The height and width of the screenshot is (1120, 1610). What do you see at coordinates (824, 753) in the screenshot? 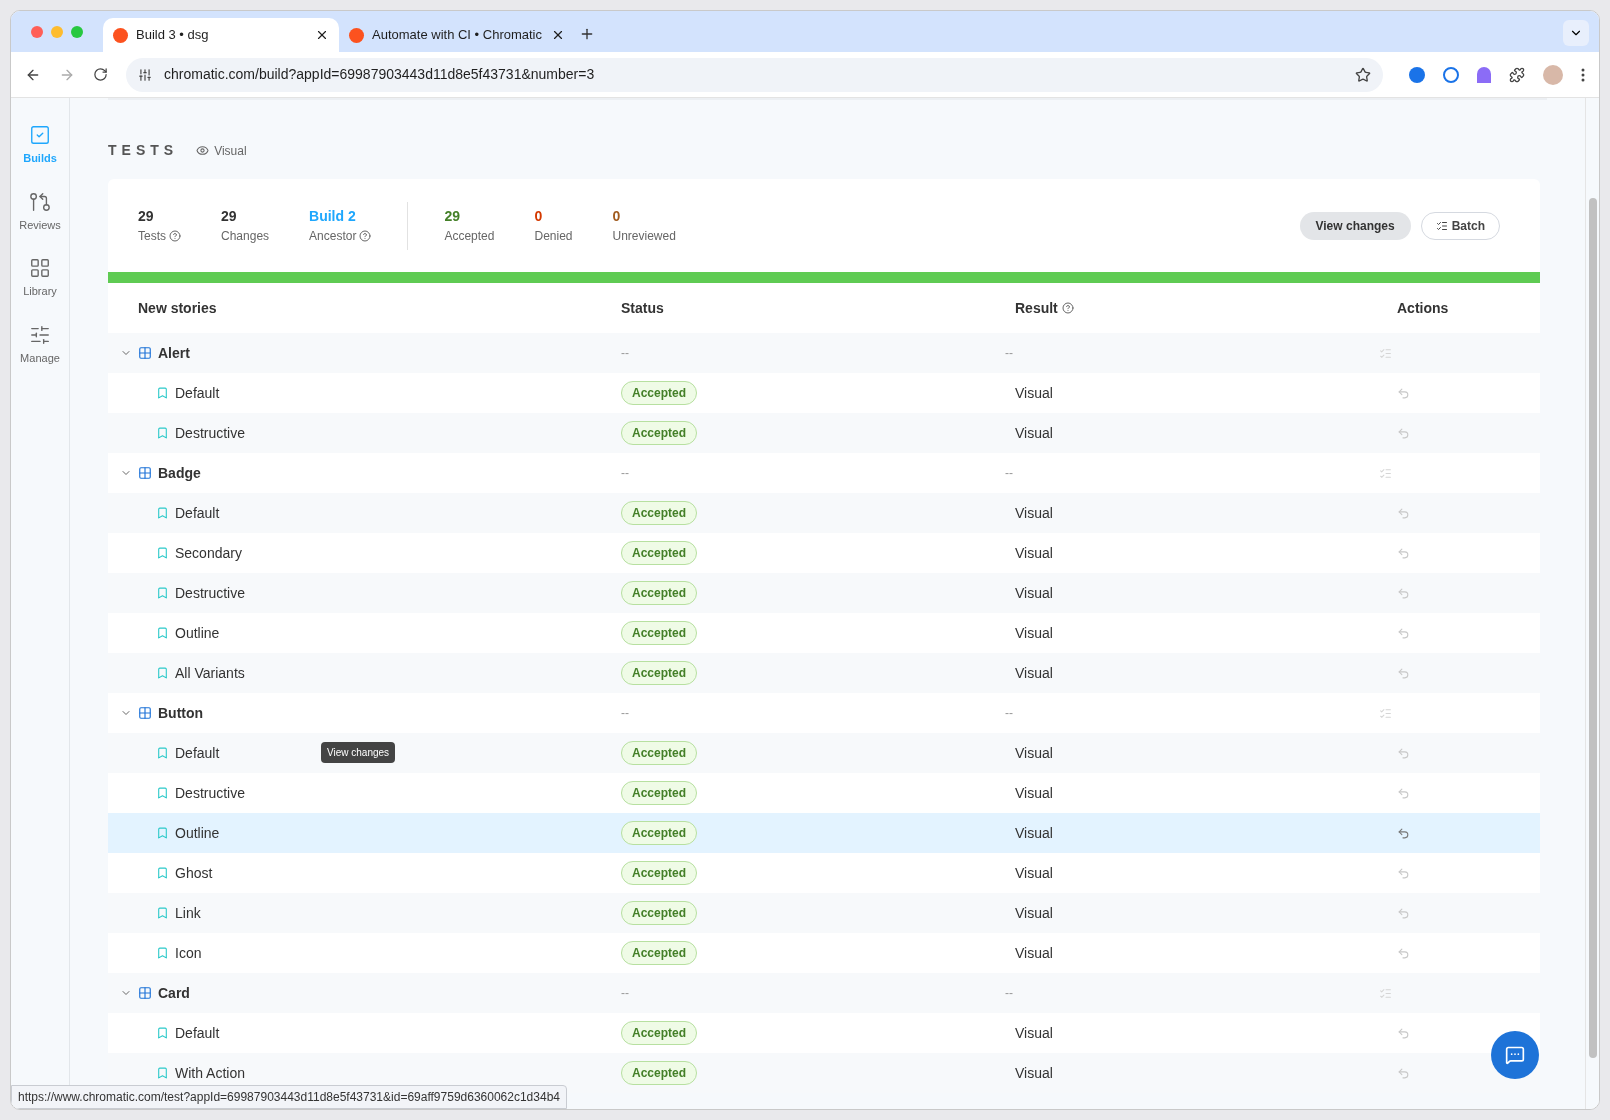
I see `story-row: Default View changes Accepted Visual` at bounding box center [824, 753].